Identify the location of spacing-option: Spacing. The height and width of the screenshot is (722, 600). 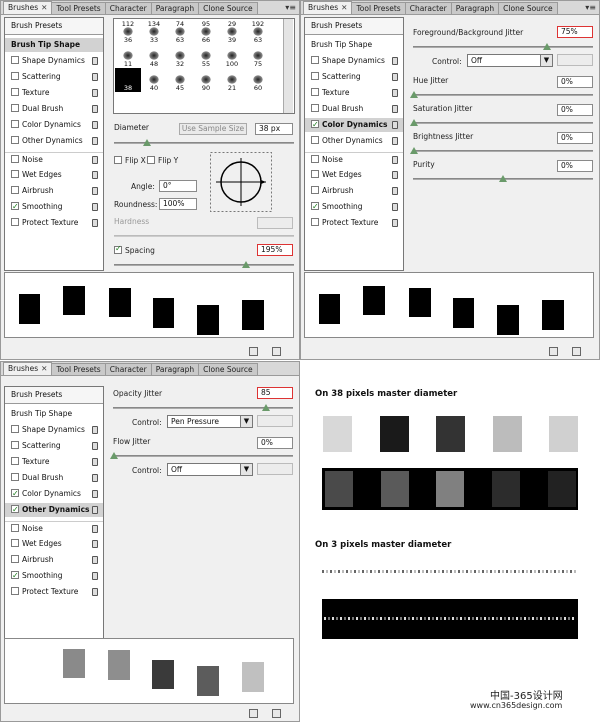
(134, 249).